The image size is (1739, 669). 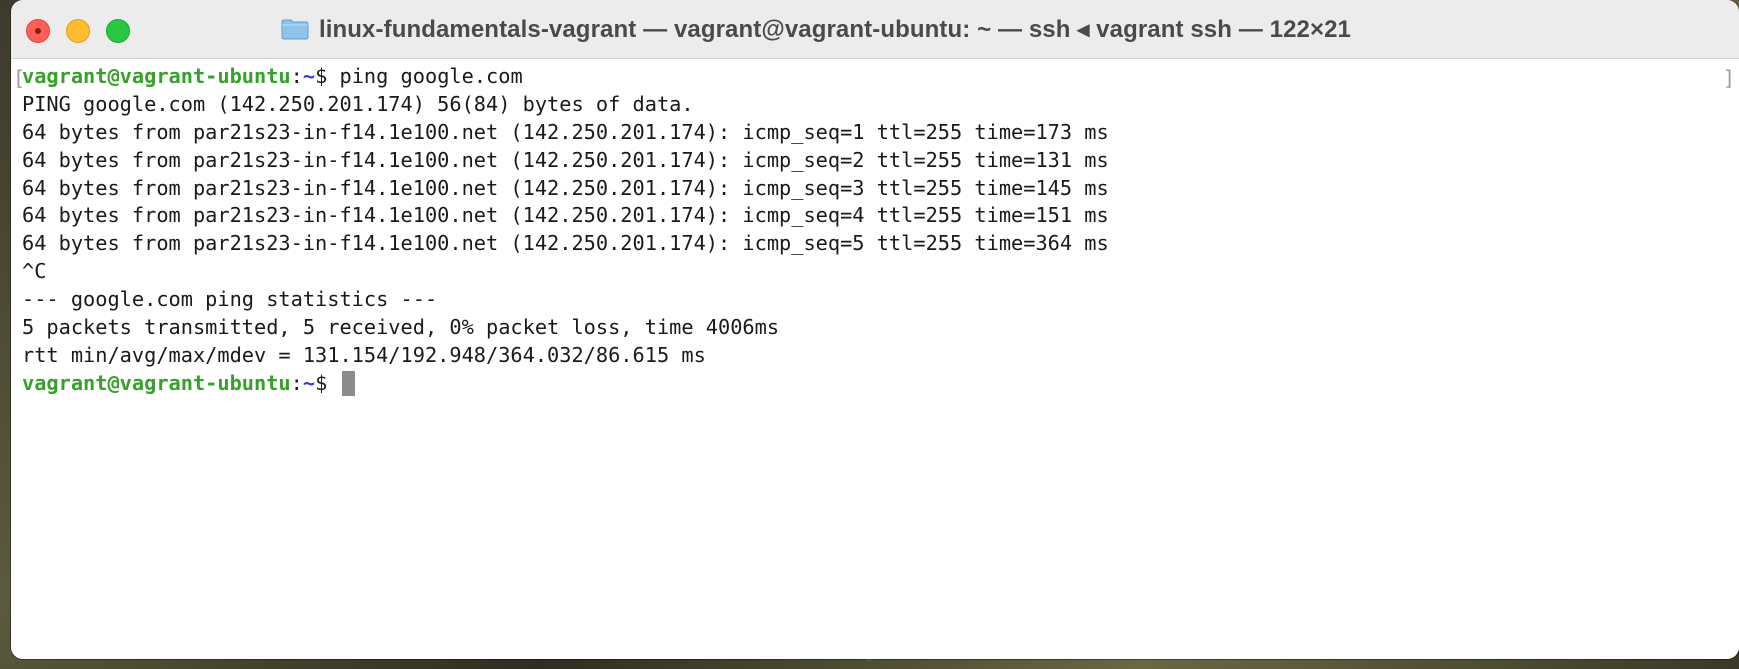 I want to click on mark-bracket-left: [, so click(x=19, y=78).